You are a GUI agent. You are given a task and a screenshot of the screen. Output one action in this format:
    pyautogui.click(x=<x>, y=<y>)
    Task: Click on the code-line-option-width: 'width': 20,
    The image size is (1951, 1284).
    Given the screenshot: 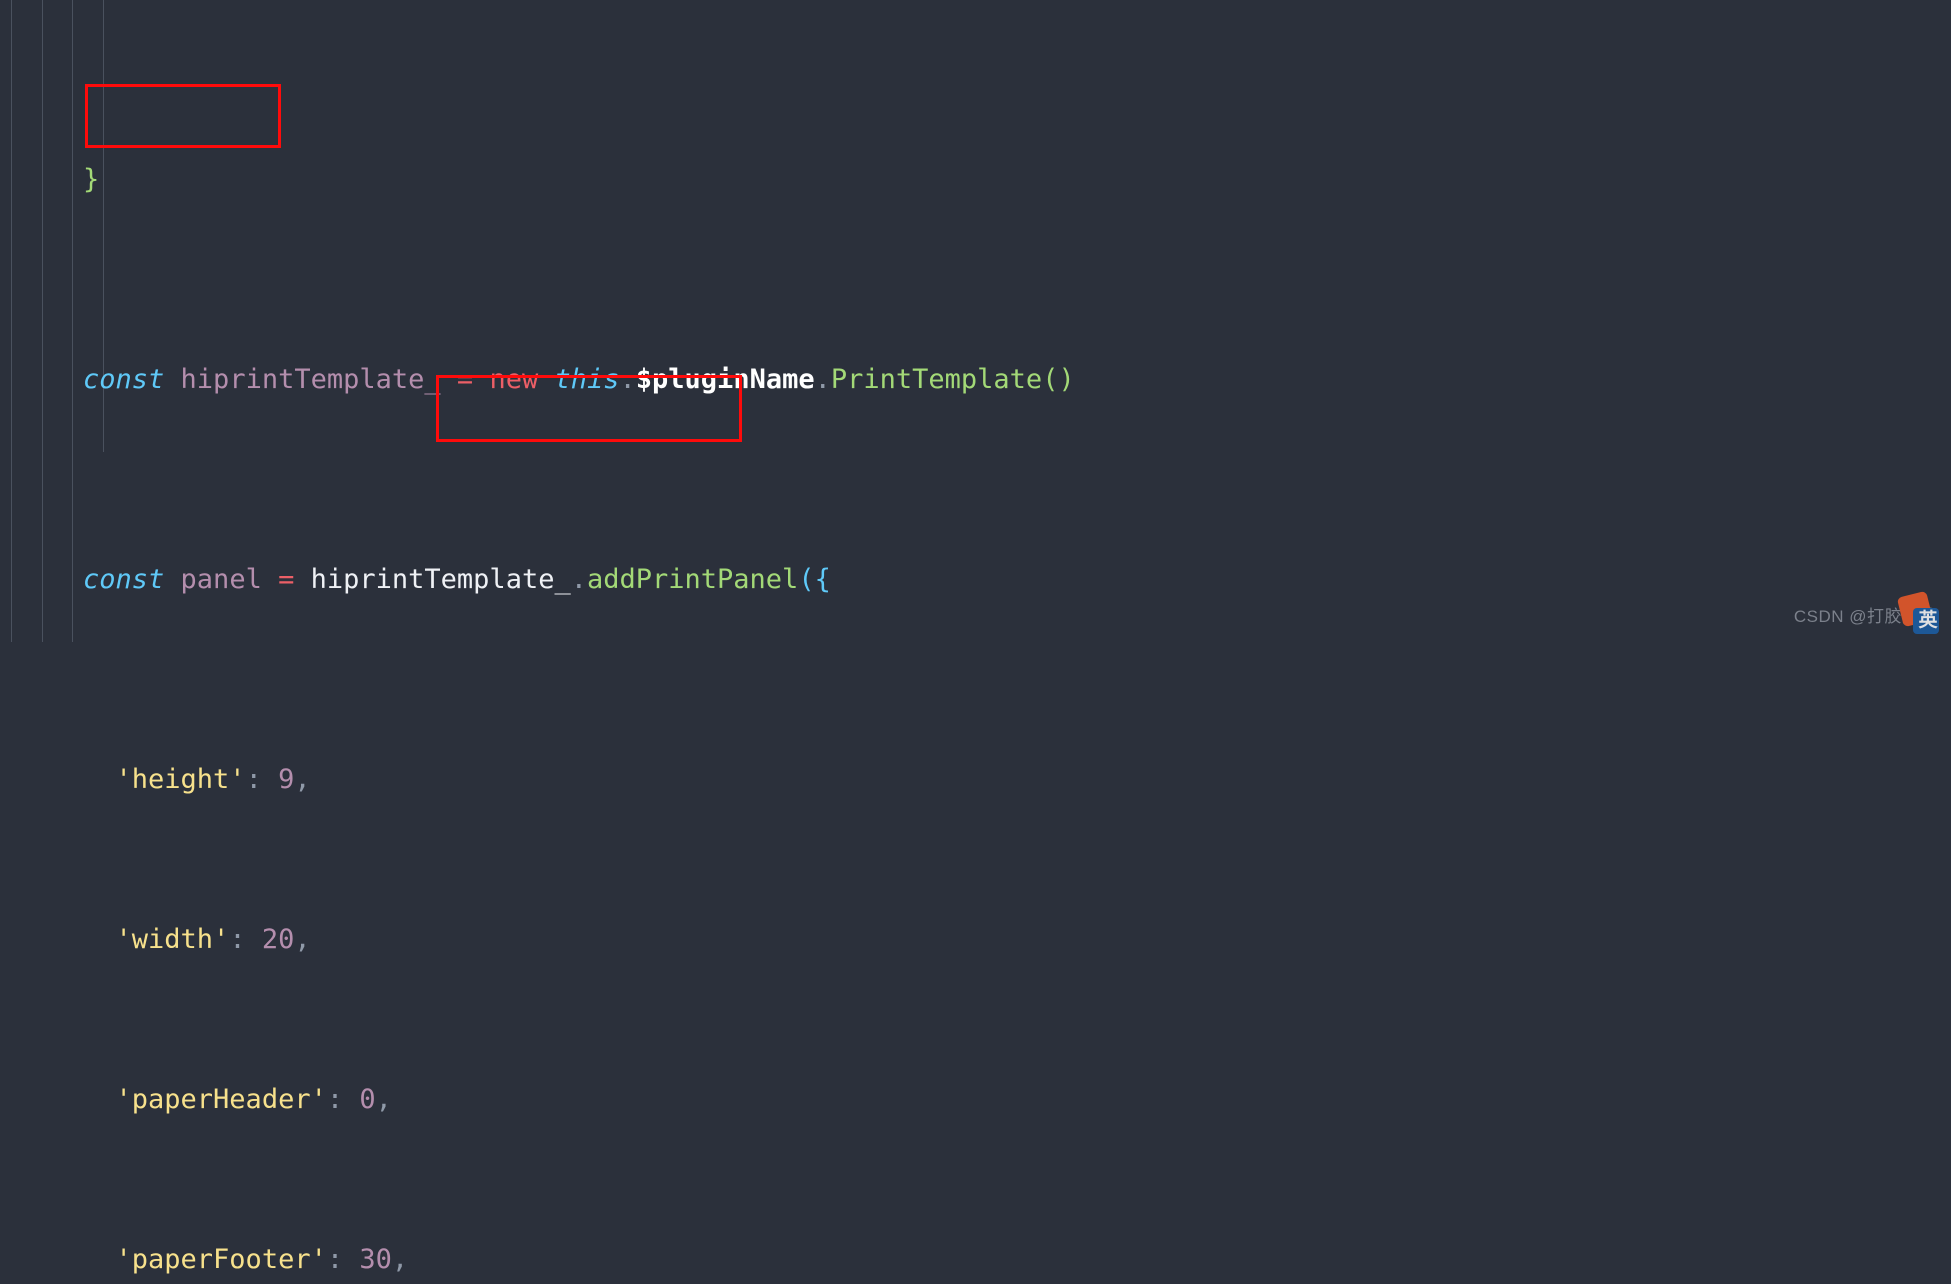 What is the action you would take?
    pyautogui.click(x=975, y=940)
    